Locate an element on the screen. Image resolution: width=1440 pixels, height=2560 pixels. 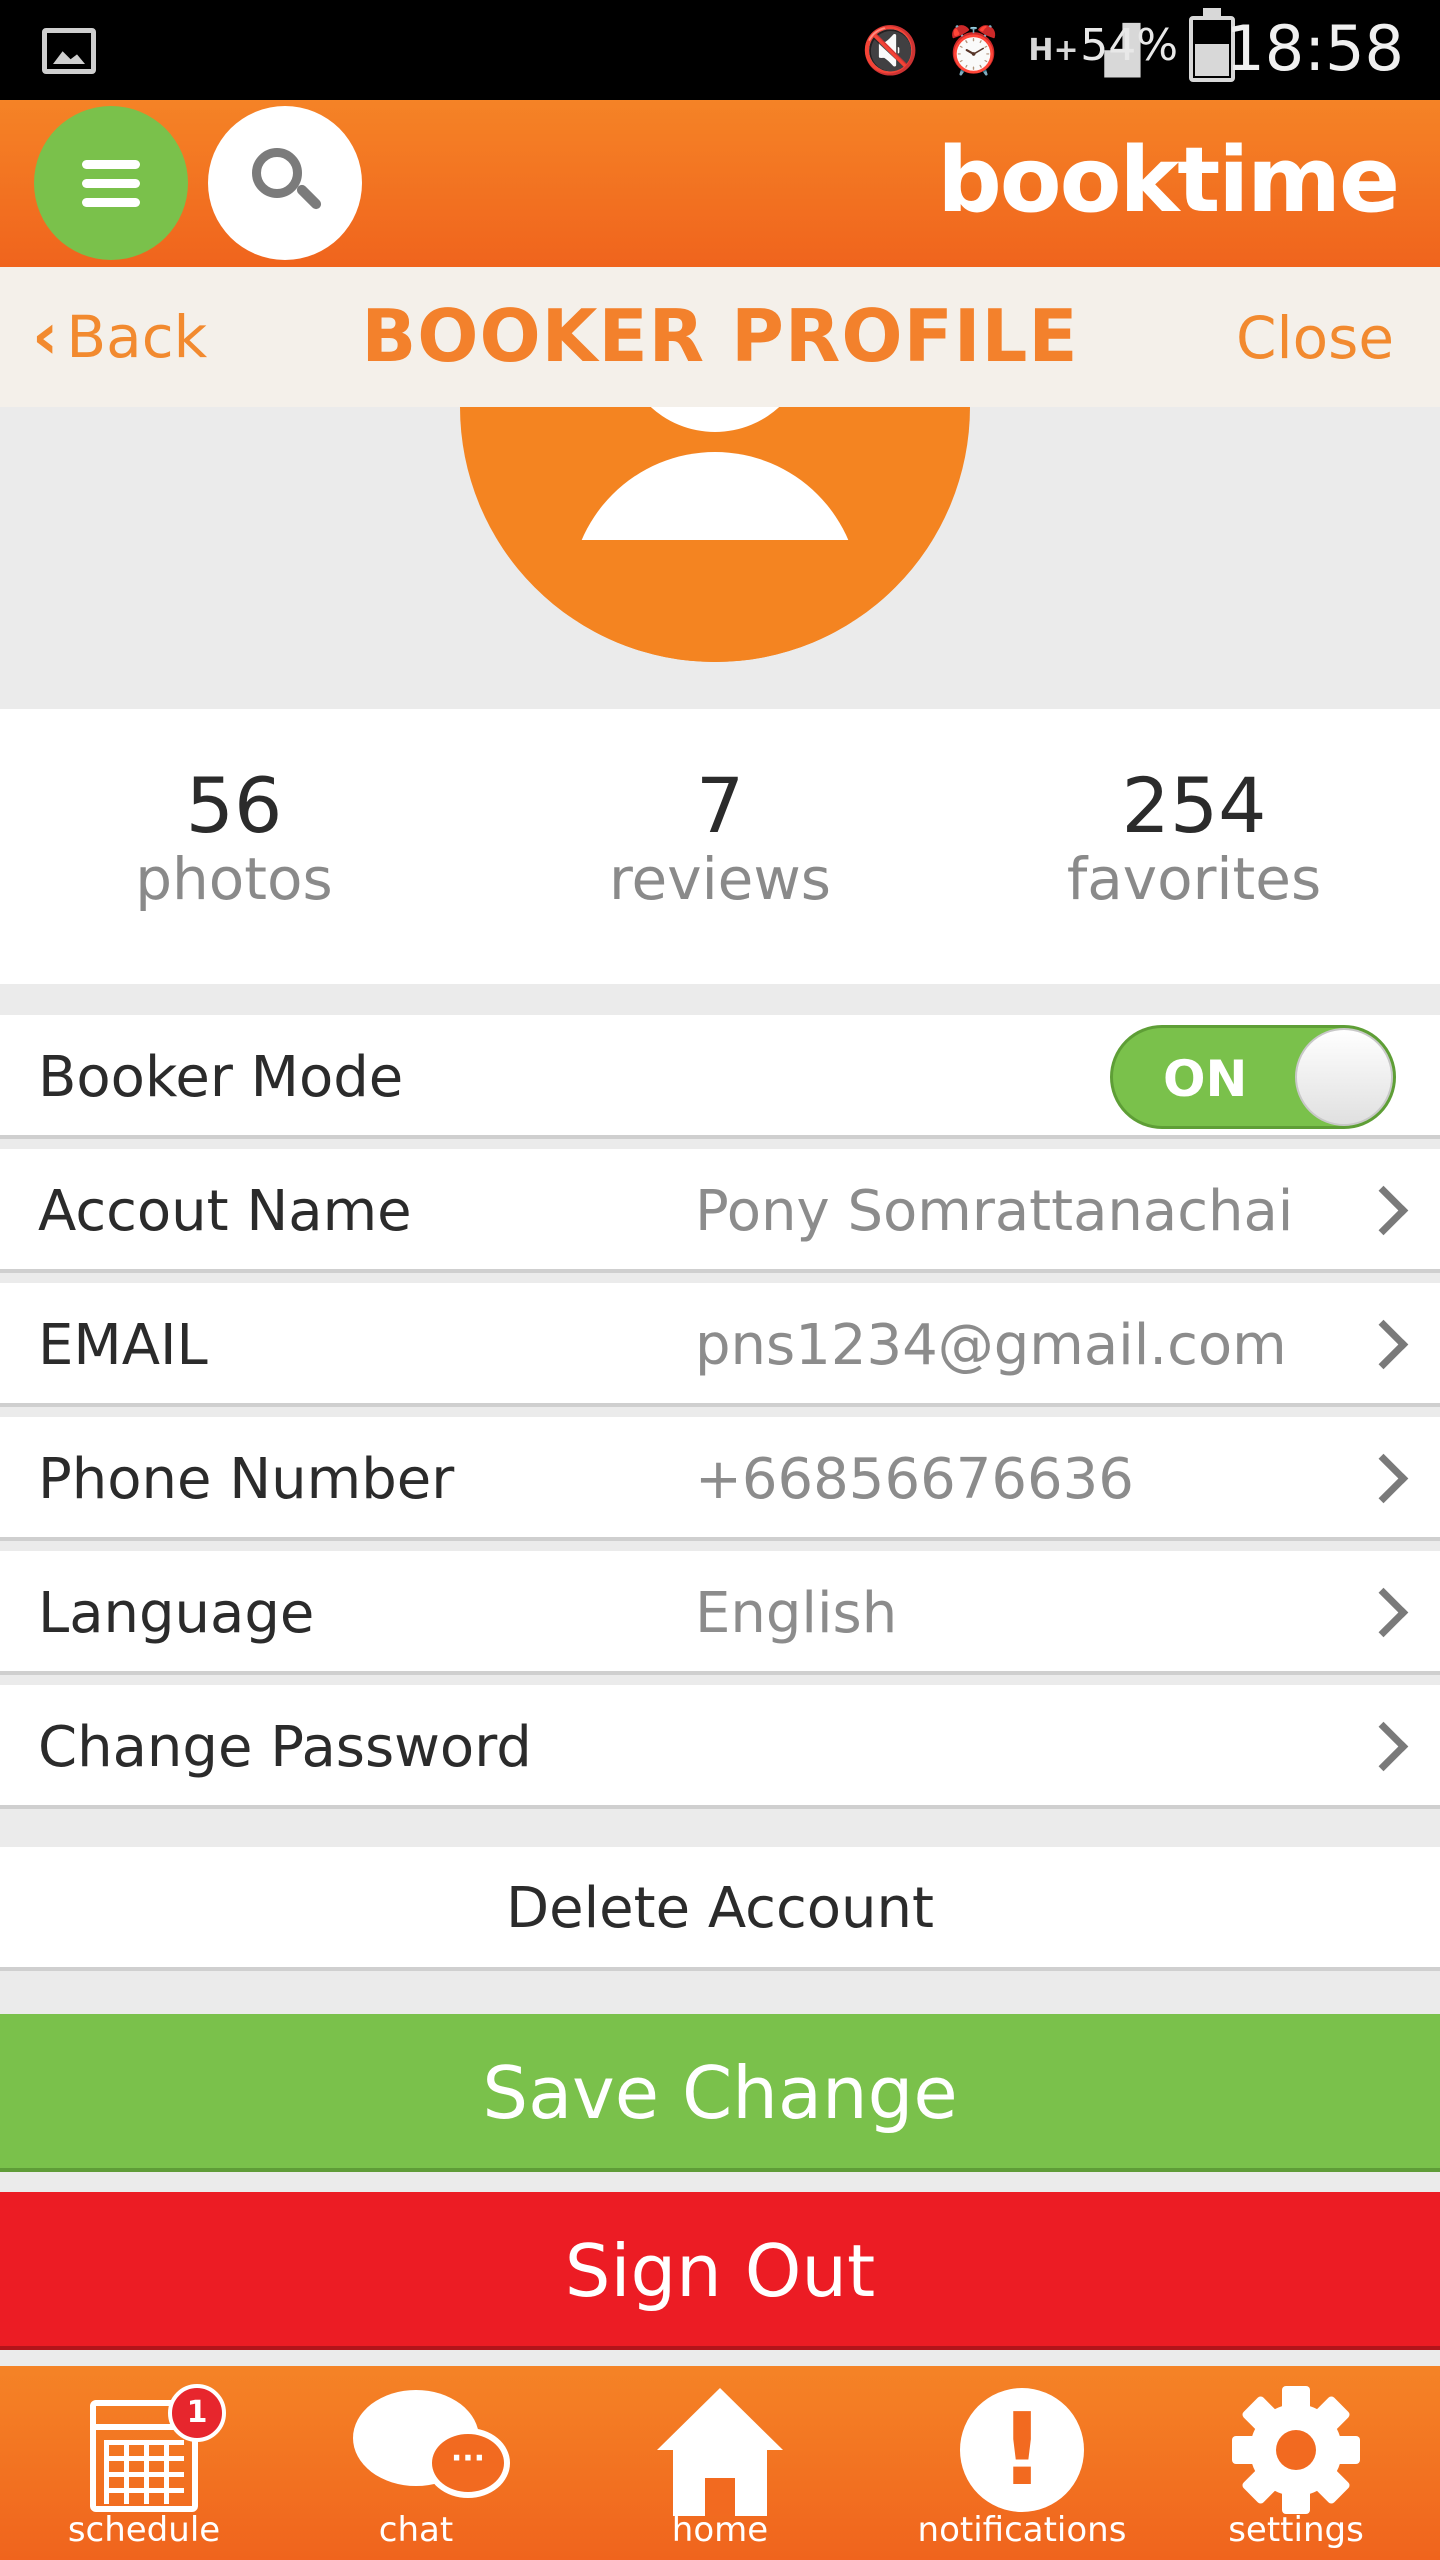
nav-settings: settings is located at coordinates (1296, 2463).